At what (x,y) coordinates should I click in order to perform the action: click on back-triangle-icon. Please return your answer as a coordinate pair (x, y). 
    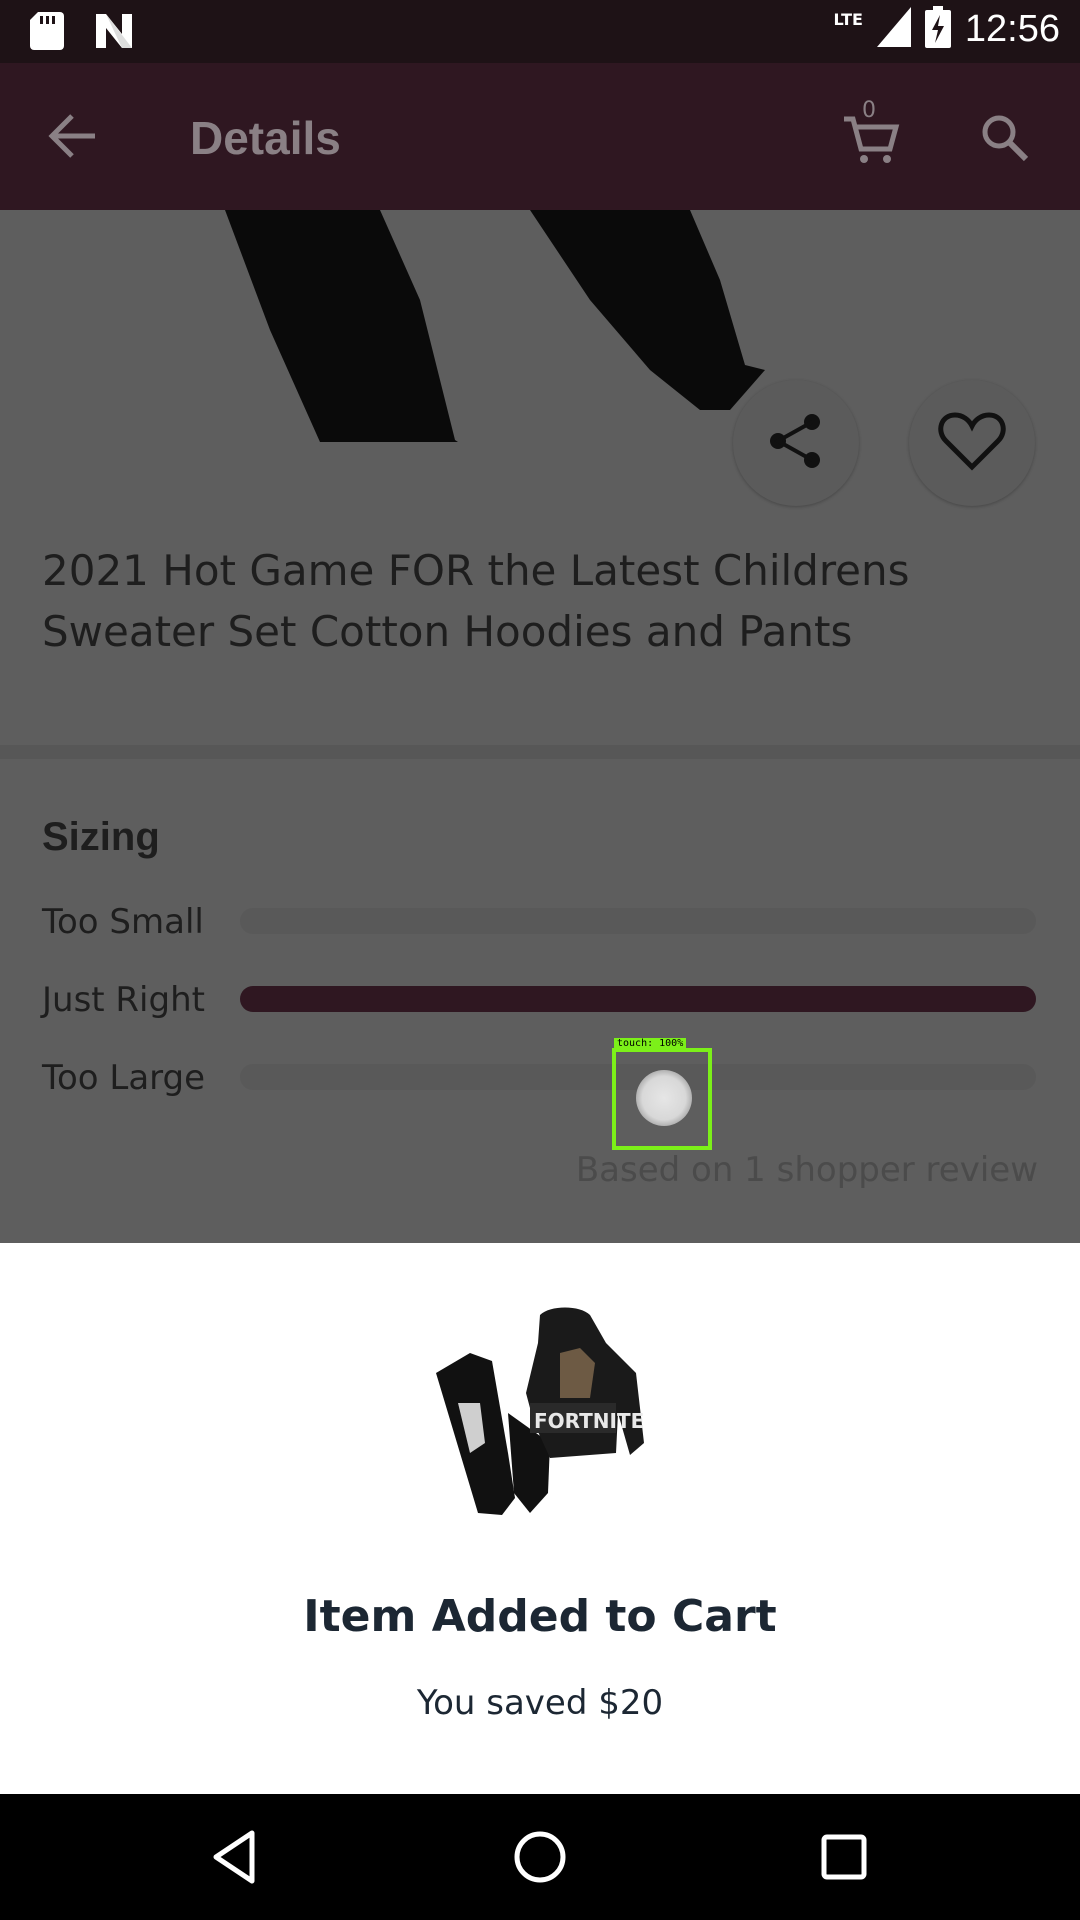
    Looking at the image, I should click on (236, 1857).